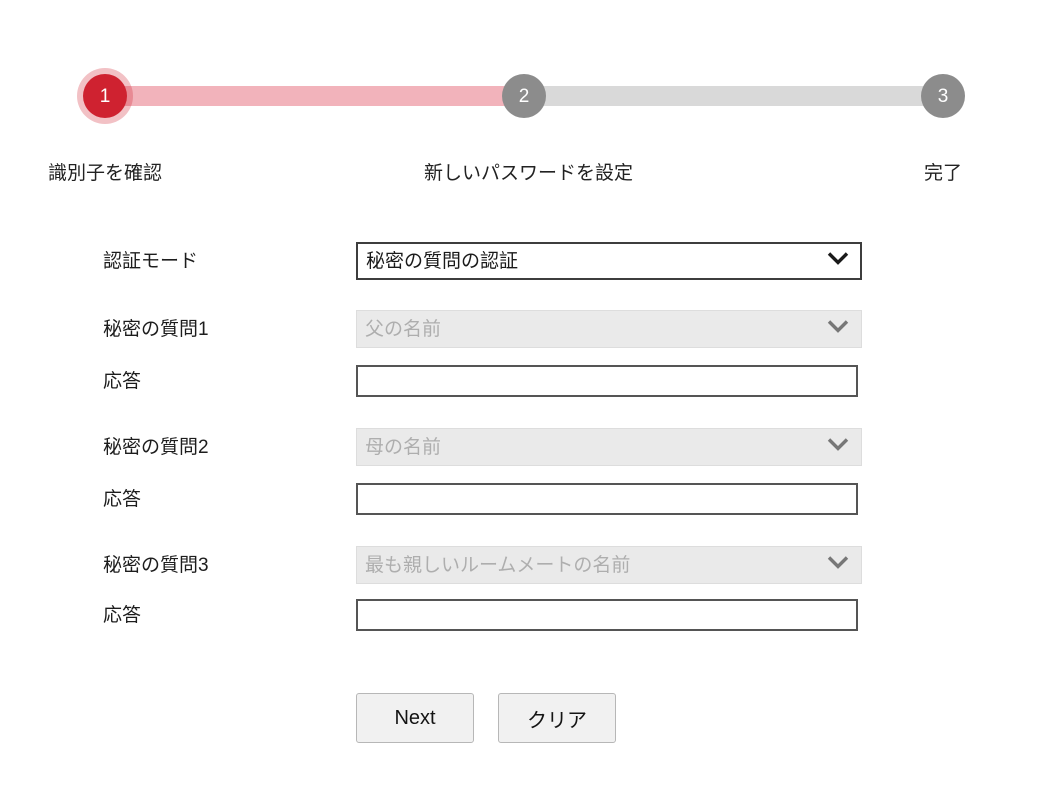  Describe the element at coordinates (122, 499) in the screenshot. I see `answer-2-label: 応答` at that location.